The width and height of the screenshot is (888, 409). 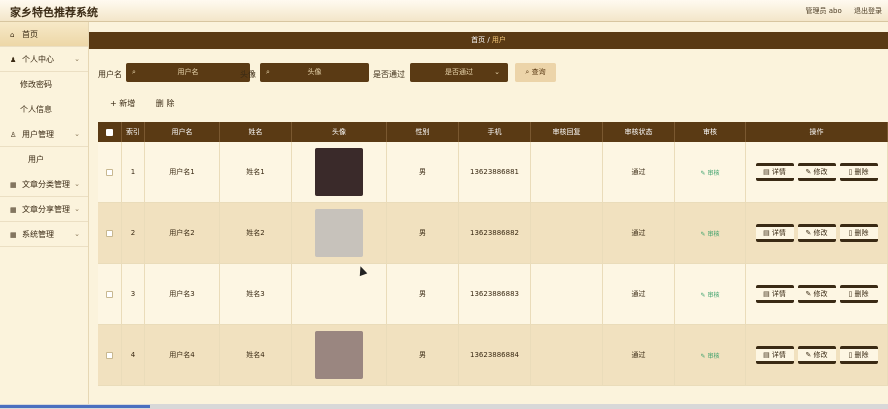 I want to click on sidebar-item-personal-info: 个人信息, so click(x=44, y=109).